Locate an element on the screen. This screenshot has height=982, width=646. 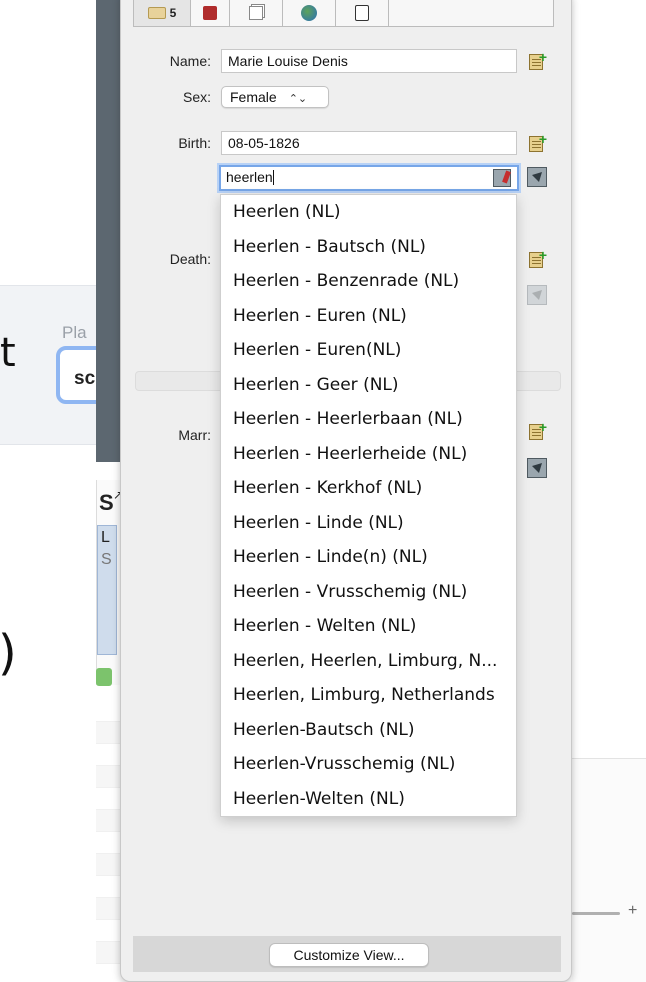
add-name-fact-button: + is located at coordinates (537, 60).